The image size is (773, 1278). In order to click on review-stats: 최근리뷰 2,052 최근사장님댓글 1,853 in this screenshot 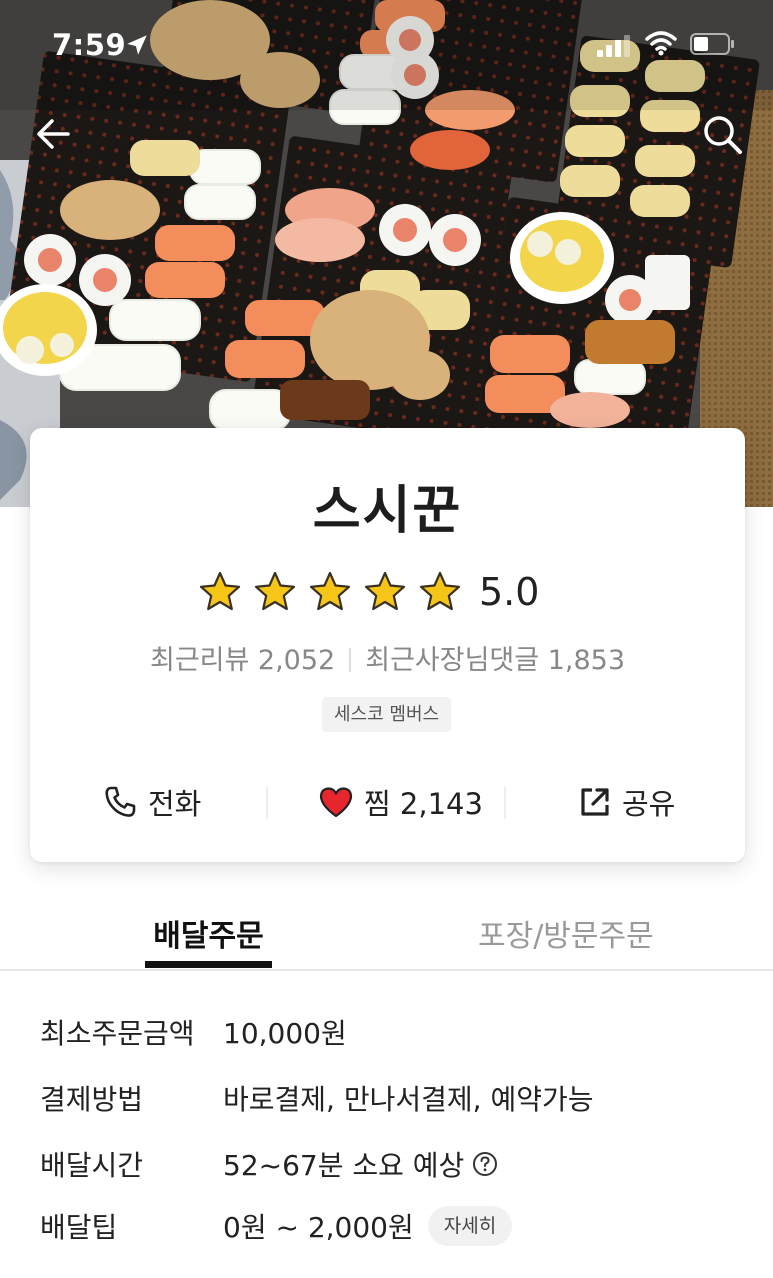, I will do `click(387, 657)`.